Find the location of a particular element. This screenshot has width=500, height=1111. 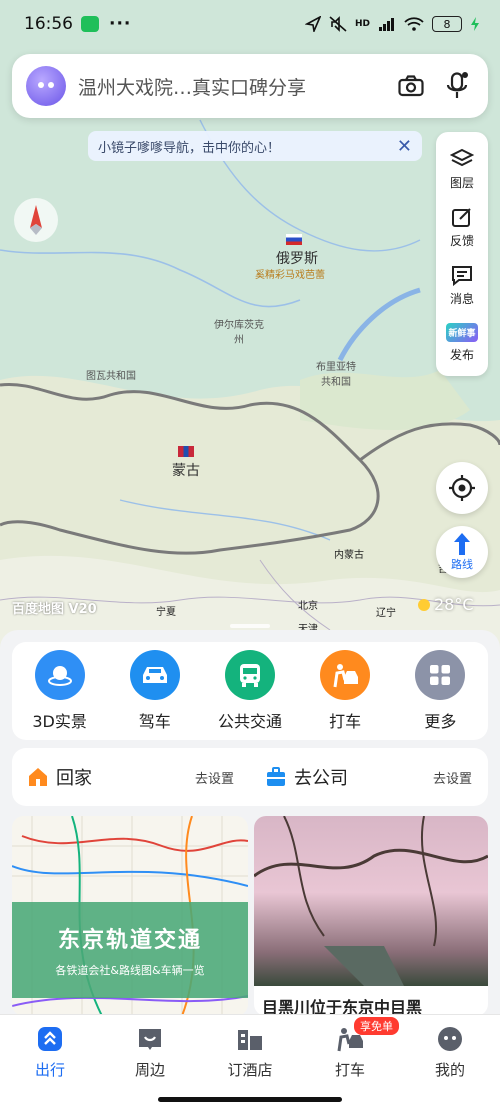

wechat-icon is located at coordinates (90, 24).